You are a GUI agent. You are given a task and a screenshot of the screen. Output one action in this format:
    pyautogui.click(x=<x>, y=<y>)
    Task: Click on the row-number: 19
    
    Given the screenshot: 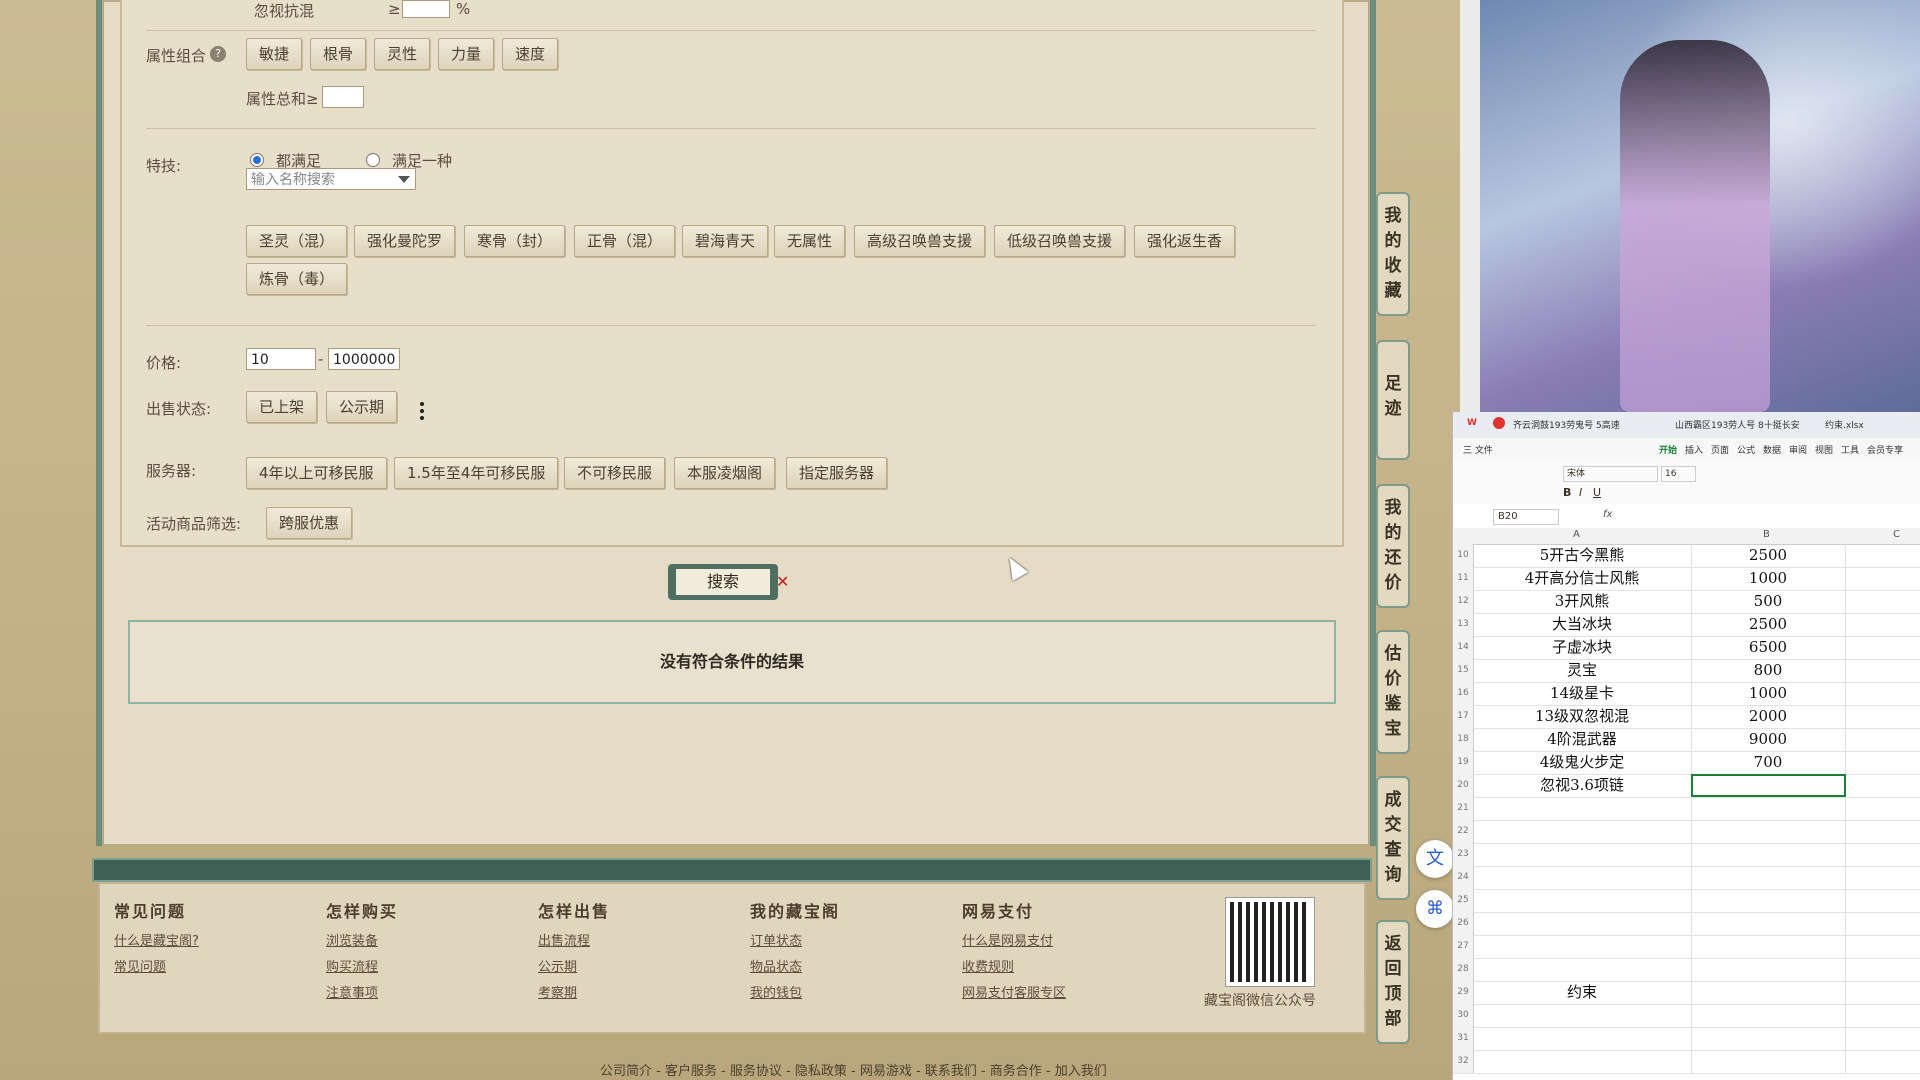 What is the action you would take?
    pyautogui.click(x=1463, y=762)
    